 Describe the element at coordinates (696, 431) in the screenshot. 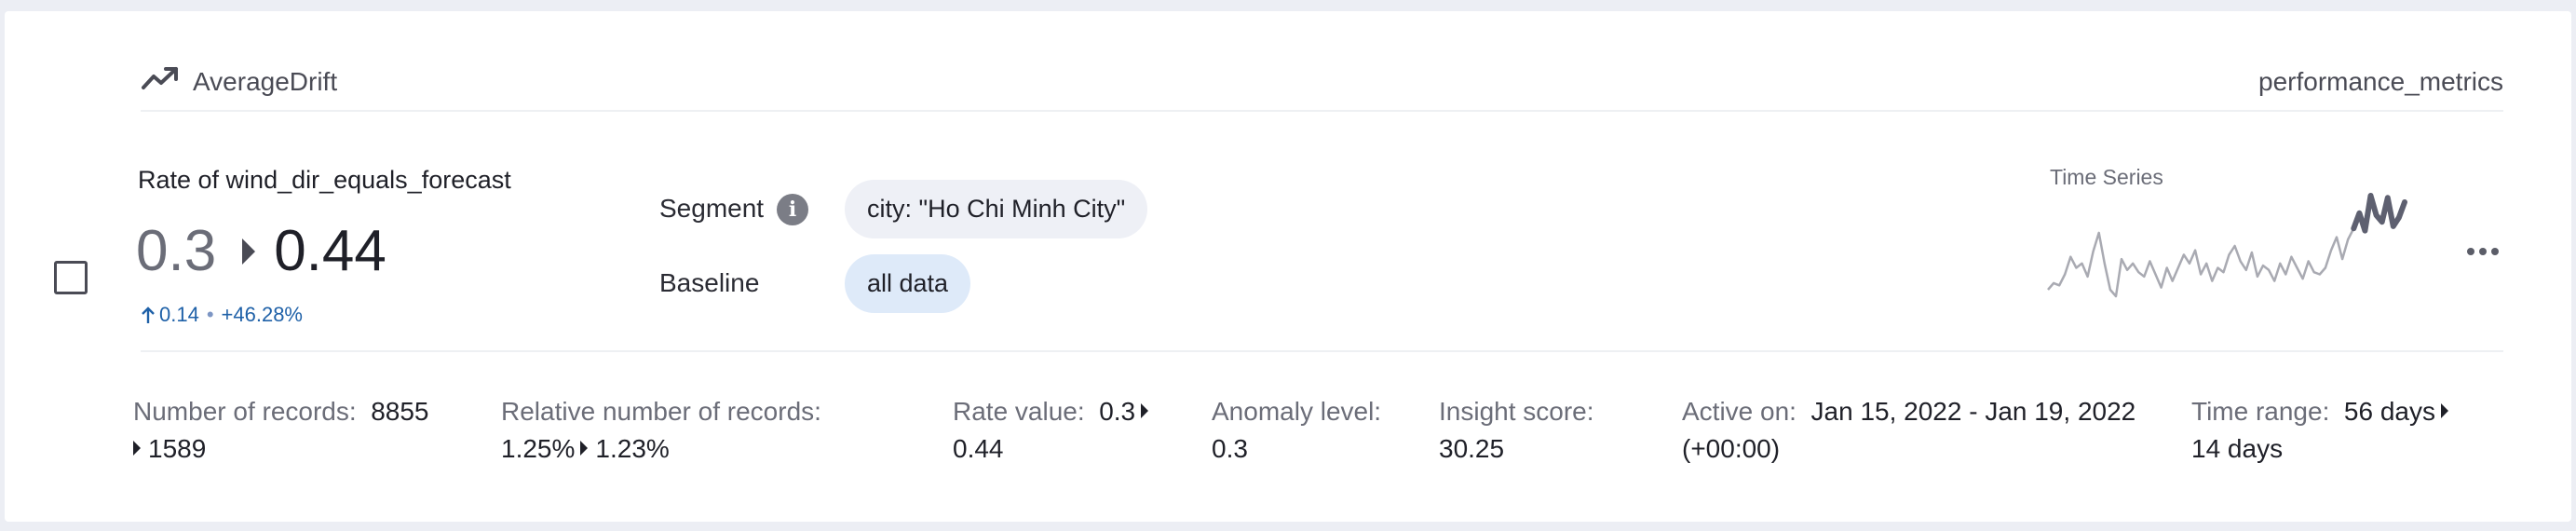

I see `stat-relative-records: Relative number of records: 1.25% 1.23%` at that location.